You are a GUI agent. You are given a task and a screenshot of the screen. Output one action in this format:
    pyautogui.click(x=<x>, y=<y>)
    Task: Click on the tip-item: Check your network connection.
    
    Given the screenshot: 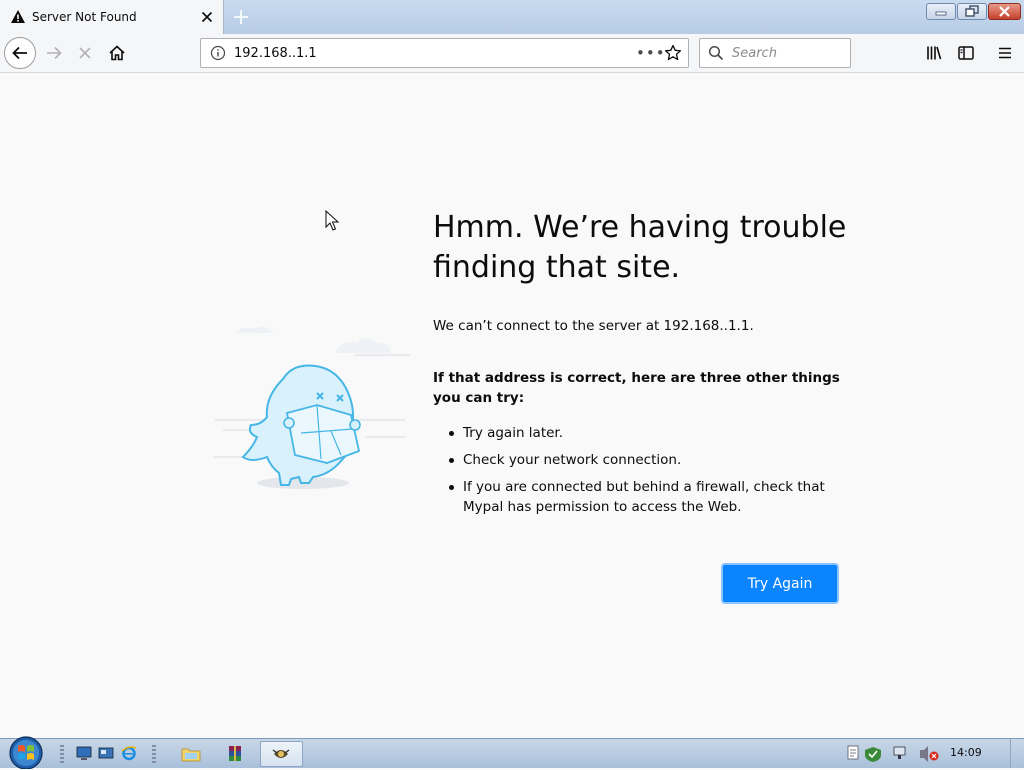 What is the action you would take?
    pyautogui.click(x=638, y=460)
    